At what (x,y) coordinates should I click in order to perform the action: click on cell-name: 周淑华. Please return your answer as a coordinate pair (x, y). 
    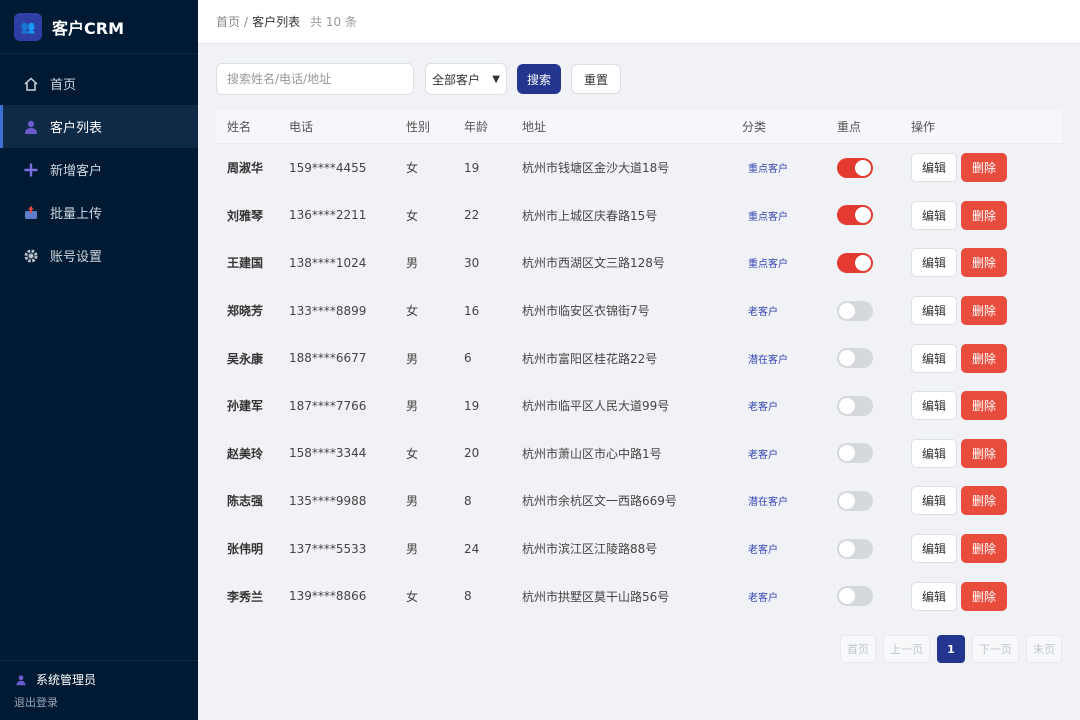
    Looking at the image, I should click on (245, 168).